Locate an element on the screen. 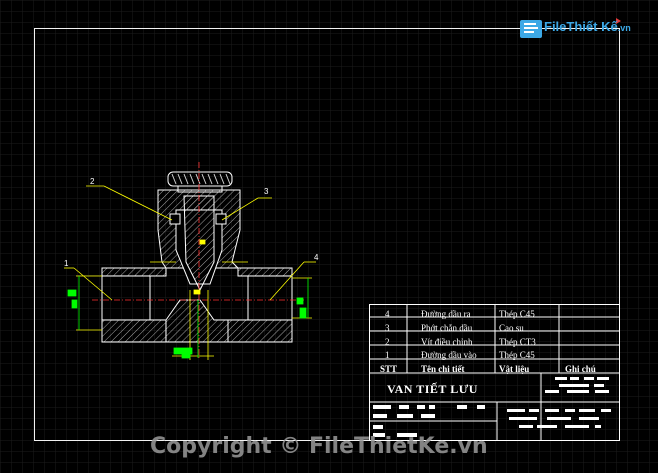 This screenshot has height=473, width=658. balloon-1: 1 is located at coordinates (66, 263).